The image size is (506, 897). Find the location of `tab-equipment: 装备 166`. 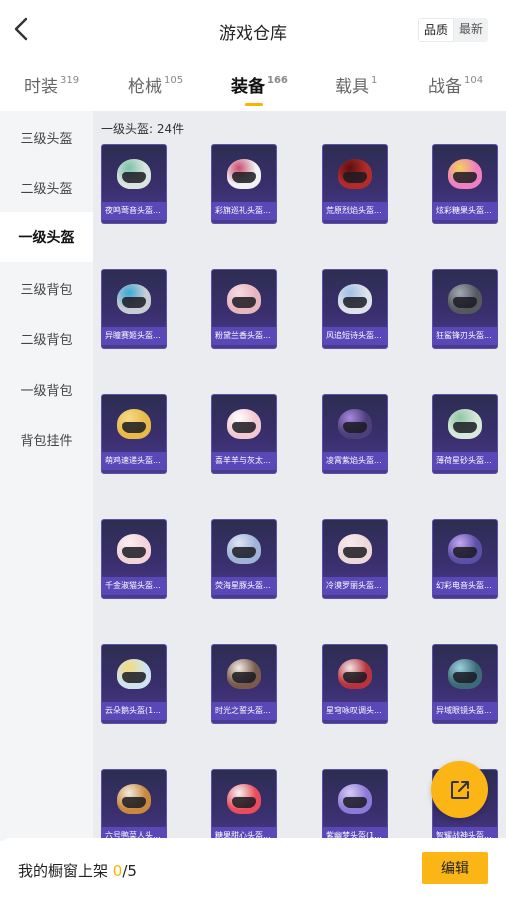

tab-equipment: 装备 166 is located at coordinates (259, 89).